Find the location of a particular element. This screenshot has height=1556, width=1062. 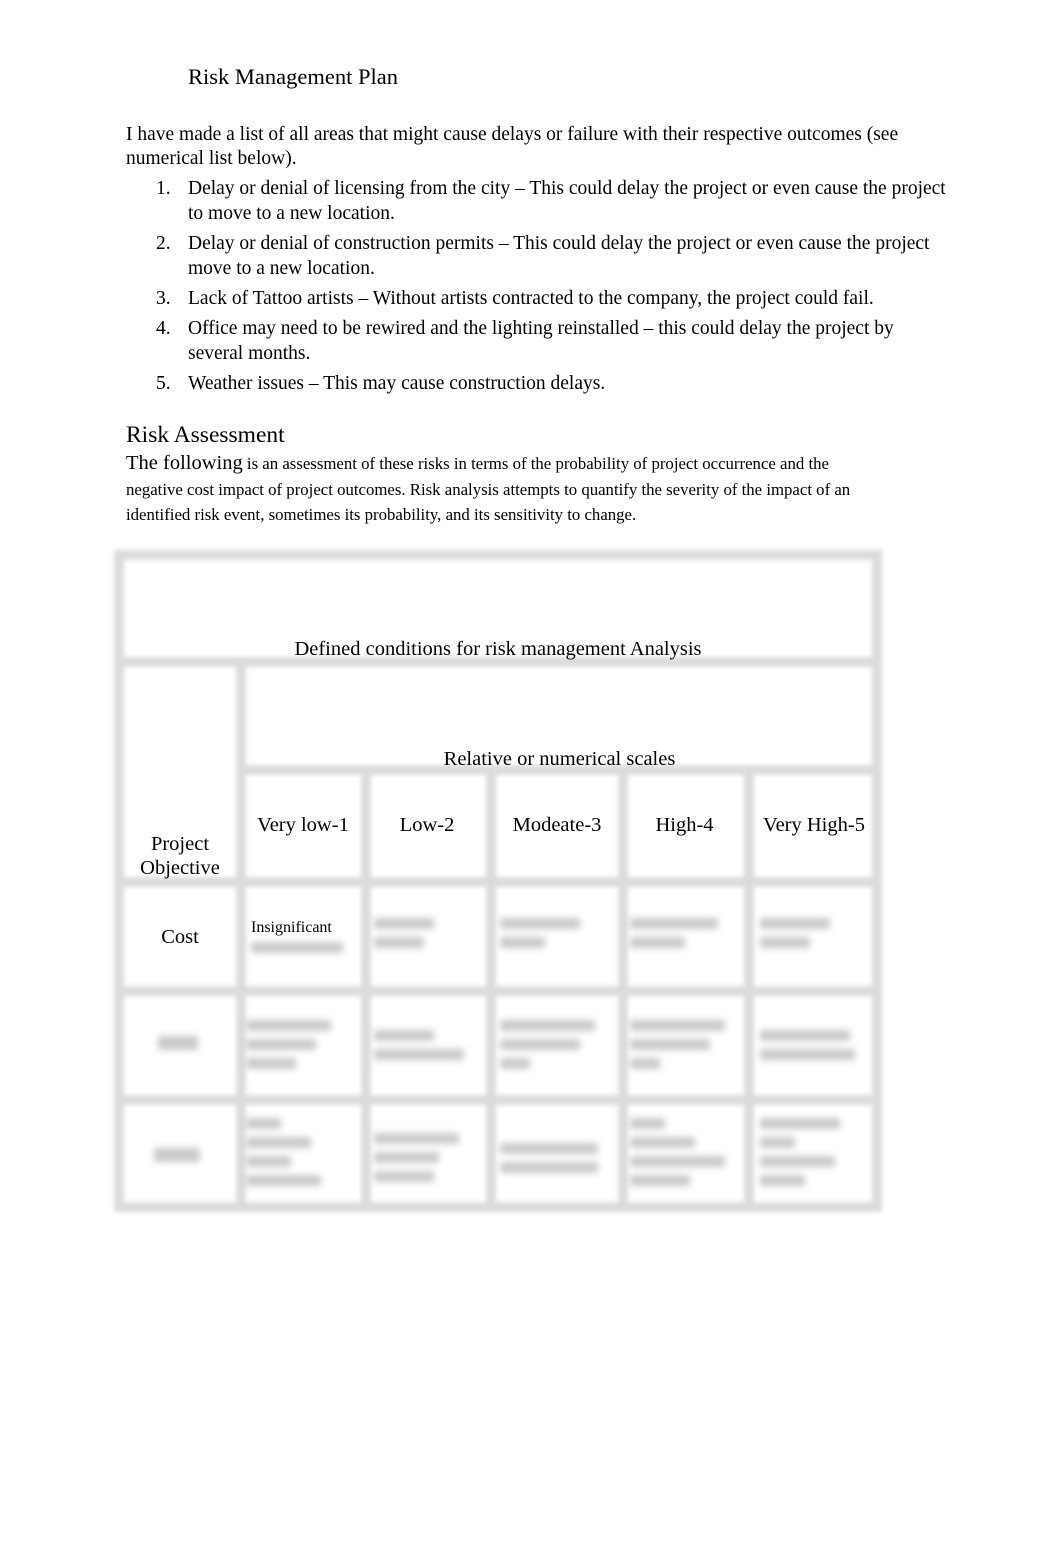

objective-cost: Cost is located at coordinates (180, 937).